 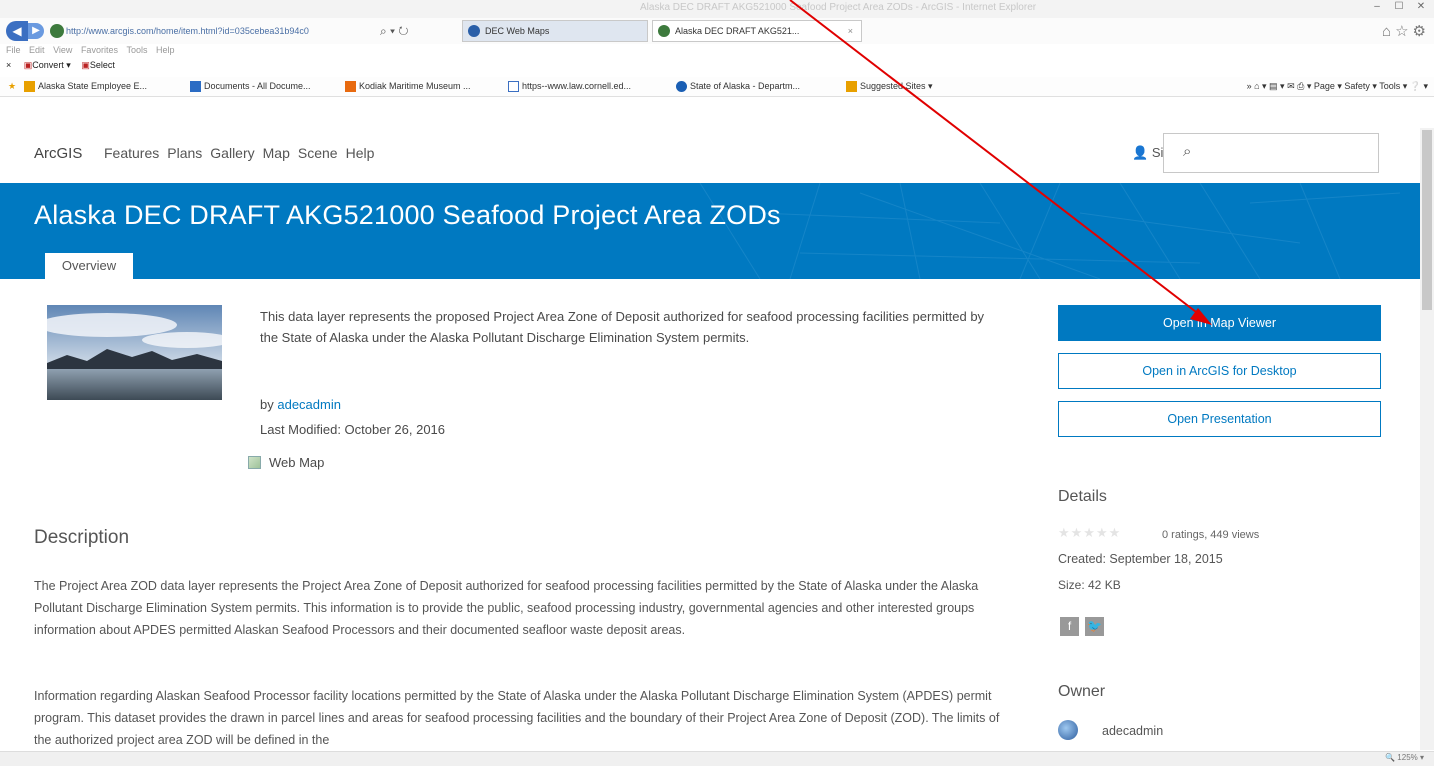 What do you see at coordinates (13, 50) in the screenshot?
I see `menu-file: File` at bounding box center [13, 50].